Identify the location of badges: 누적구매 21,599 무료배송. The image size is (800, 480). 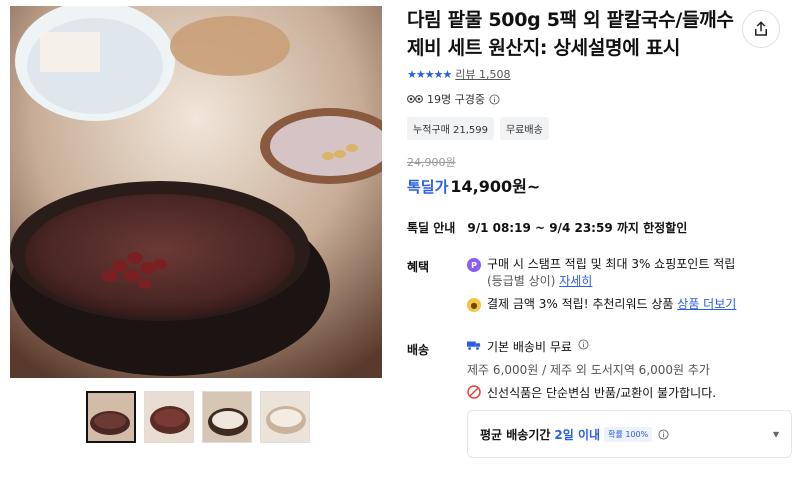
(599, 128).